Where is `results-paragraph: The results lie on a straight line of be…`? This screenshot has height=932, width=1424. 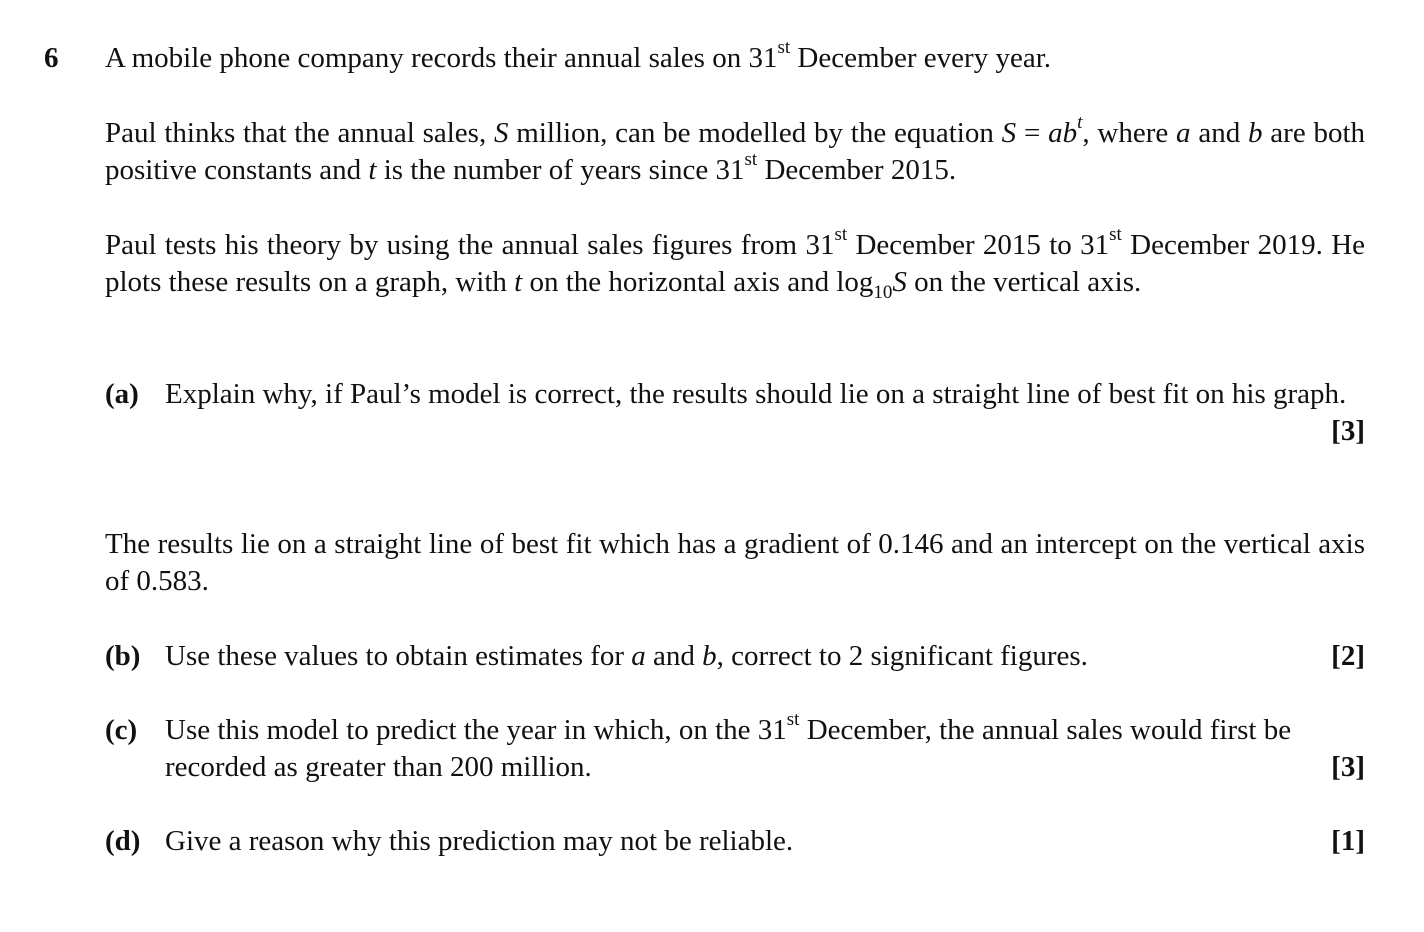
results-paragraph: The results lie on a straight line of be… is located at coordinates (735, 562).